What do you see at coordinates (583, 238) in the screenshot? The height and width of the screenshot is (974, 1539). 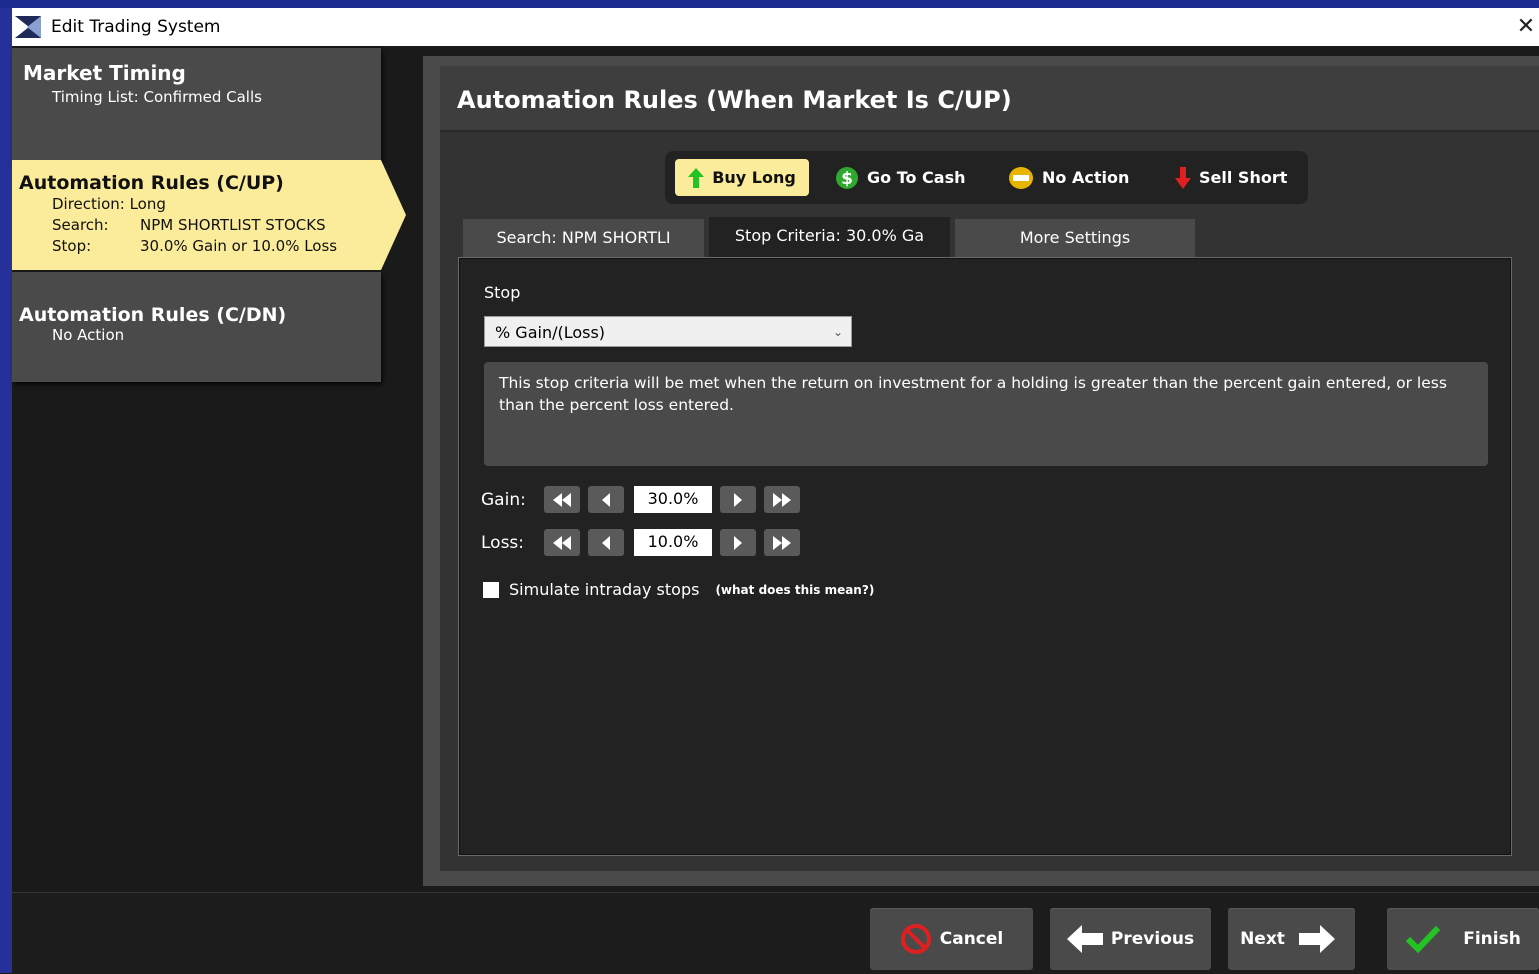 I see `tab-search: Search: NPM SHORTLI` at bounding box center [583, 238].